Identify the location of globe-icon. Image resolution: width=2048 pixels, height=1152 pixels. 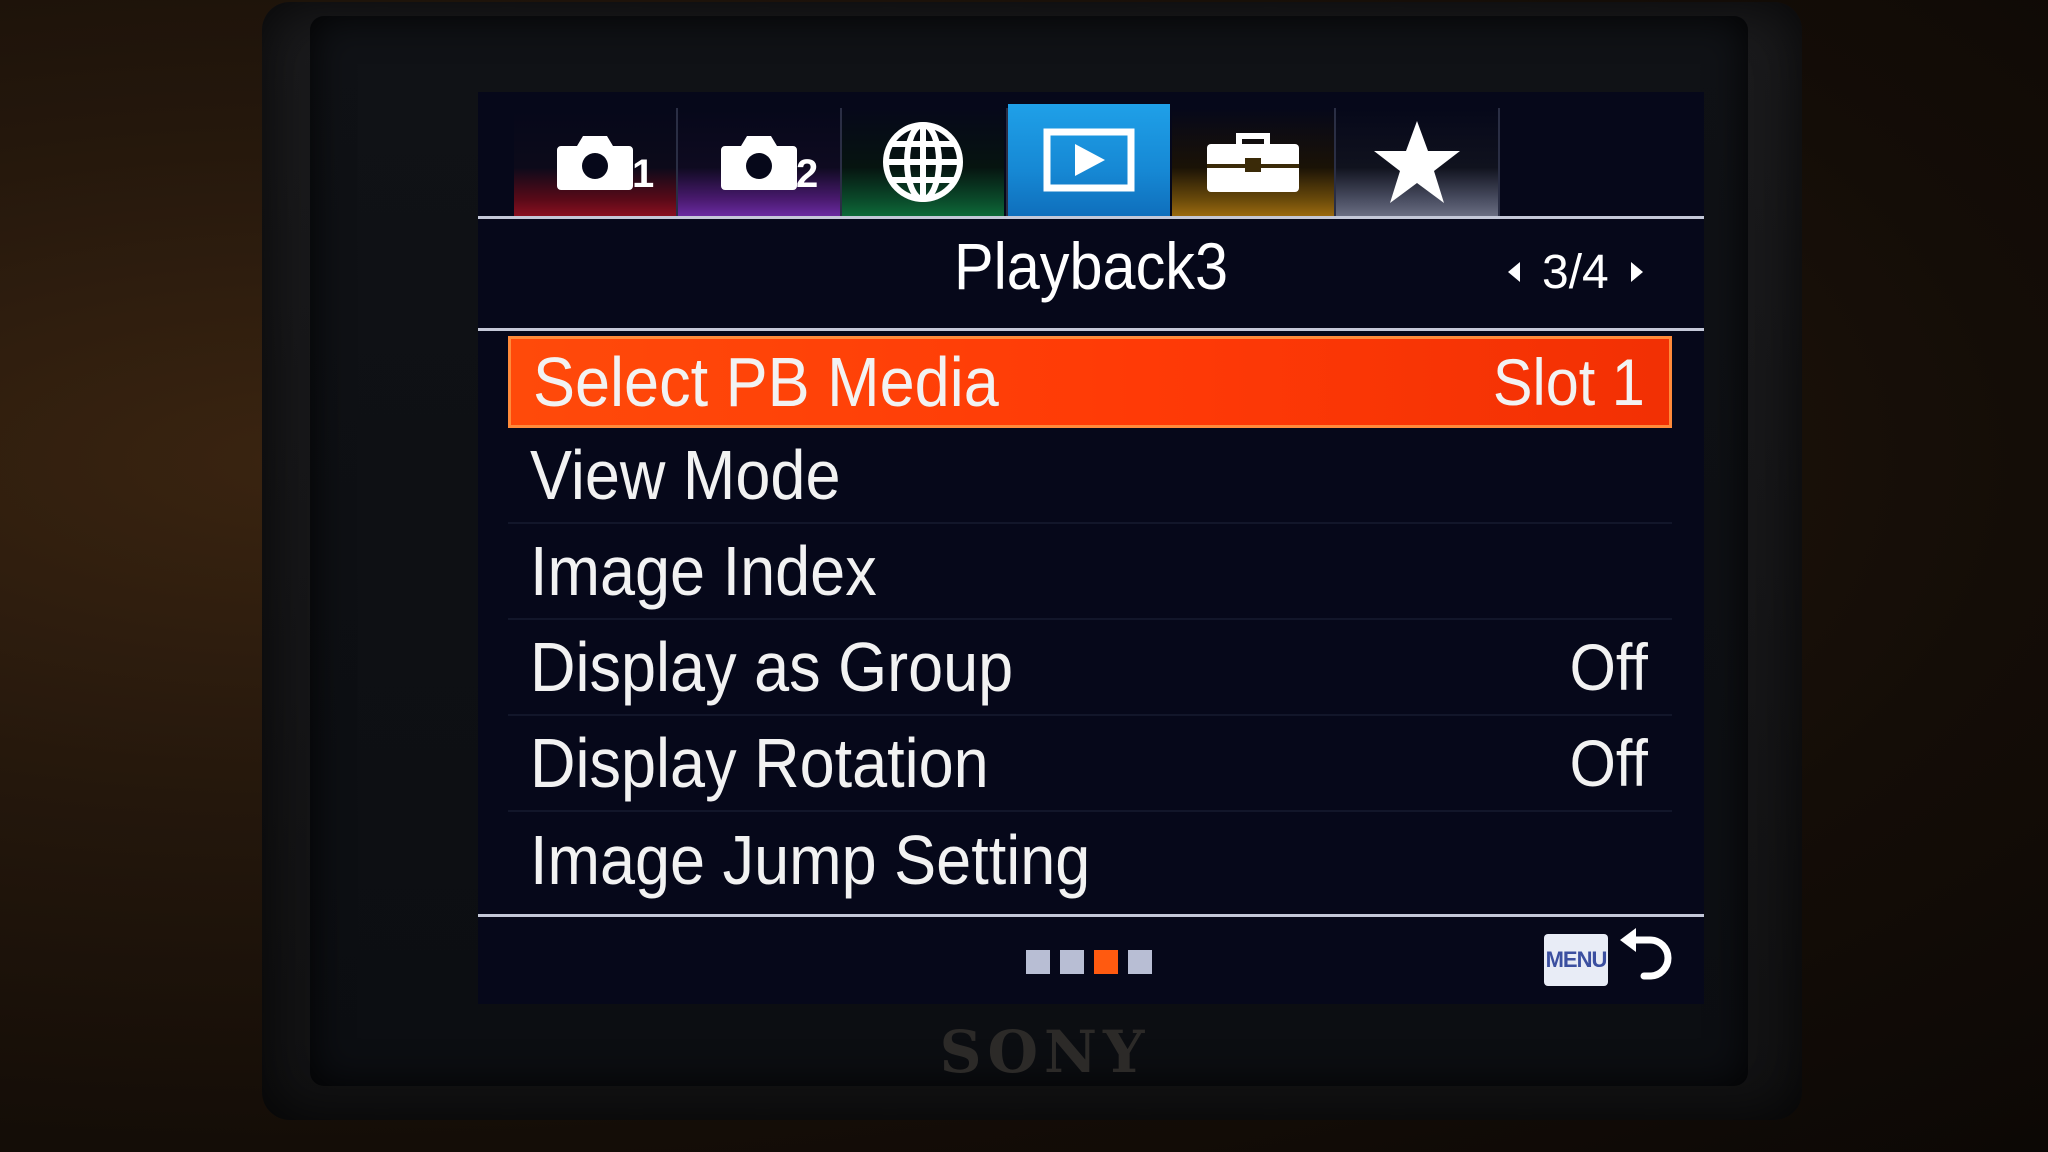
(923, 162).